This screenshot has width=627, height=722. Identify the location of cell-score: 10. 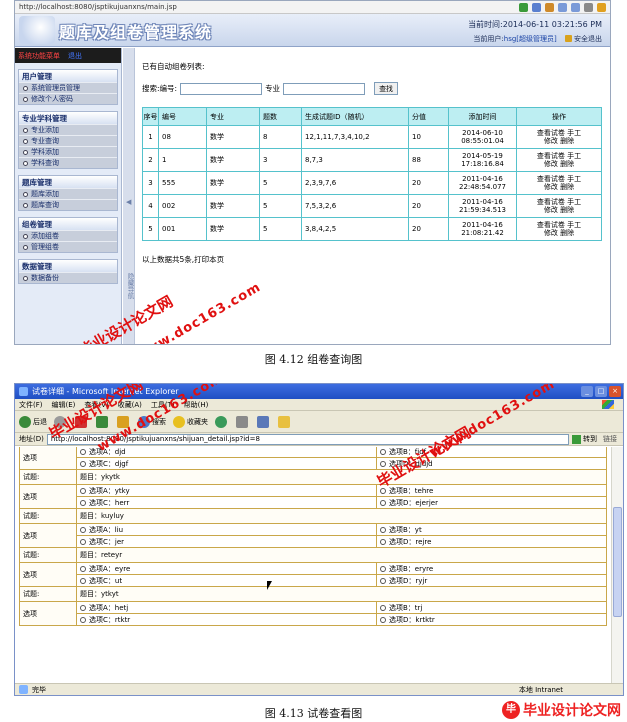
(428, 137).